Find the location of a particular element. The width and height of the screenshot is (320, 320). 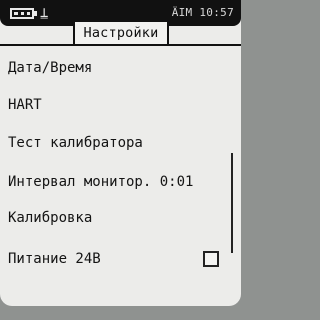

menu-item-label: Дата/Время is located at coordinates (50, 68).